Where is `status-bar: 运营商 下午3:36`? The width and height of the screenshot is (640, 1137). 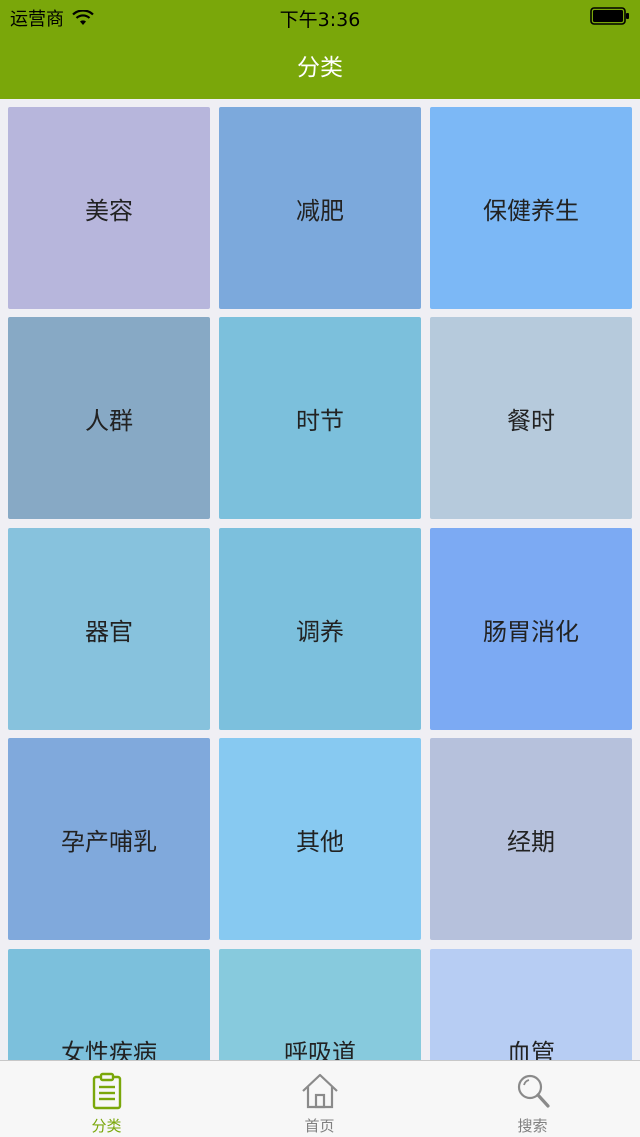 status-bar: 运营商 下午3:36 is located at coordinates (320, 16).